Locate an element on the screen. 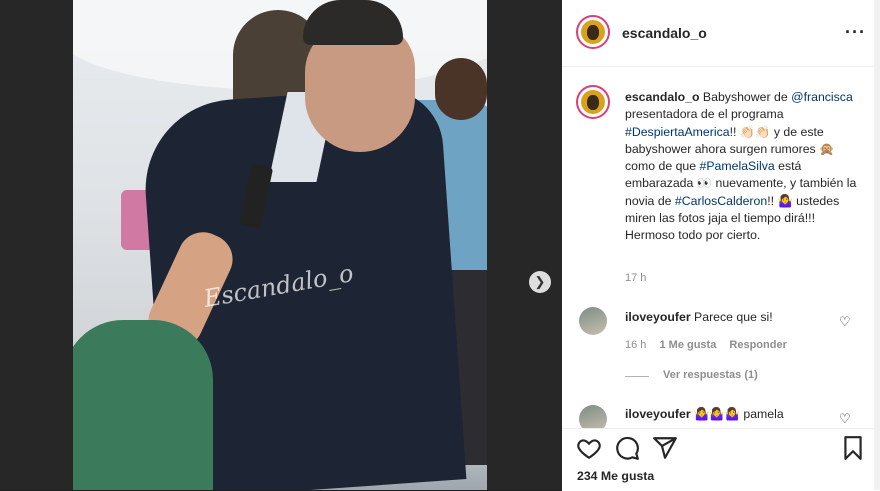 Image resolution: width=880 pixels, height=491 pixels. photo-green-sleeve is located at coordinates (143, 405).